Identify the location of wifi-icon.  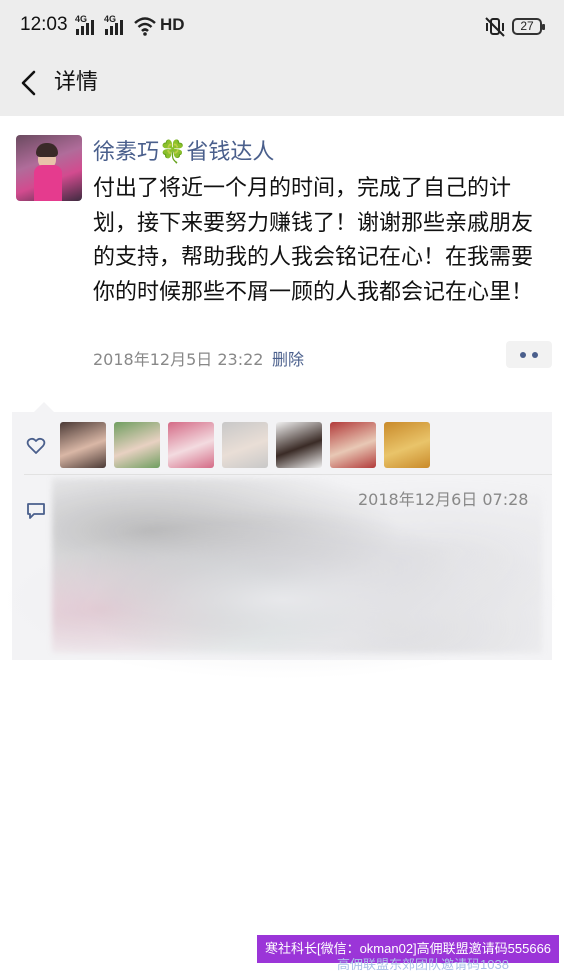
(145, 26).